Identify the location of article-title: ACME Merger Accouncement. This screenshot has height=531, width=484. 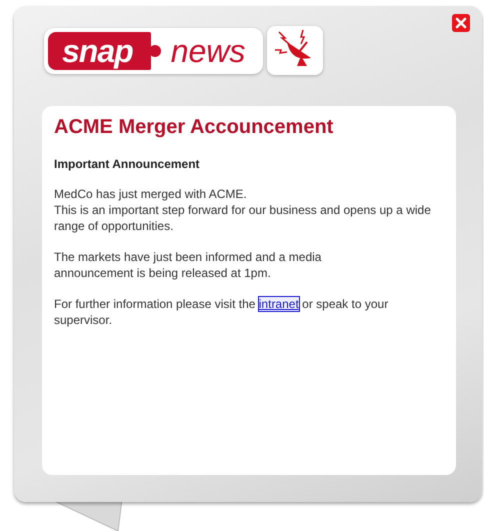
(194, 127).